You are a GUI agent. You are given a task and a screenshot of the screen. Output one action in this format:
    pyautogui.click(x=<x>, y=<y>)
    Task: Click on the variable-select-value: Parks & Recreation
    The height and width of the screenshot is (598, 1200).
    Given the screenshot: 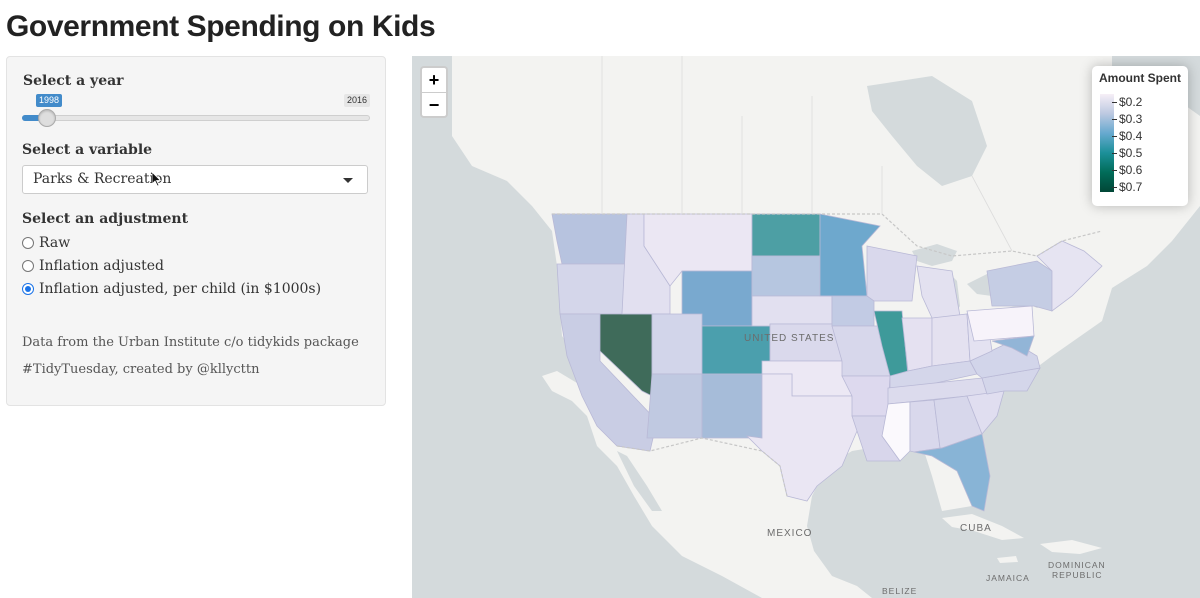 What is the action you would take?
    pyautogui.click(x=102, y=179)
    